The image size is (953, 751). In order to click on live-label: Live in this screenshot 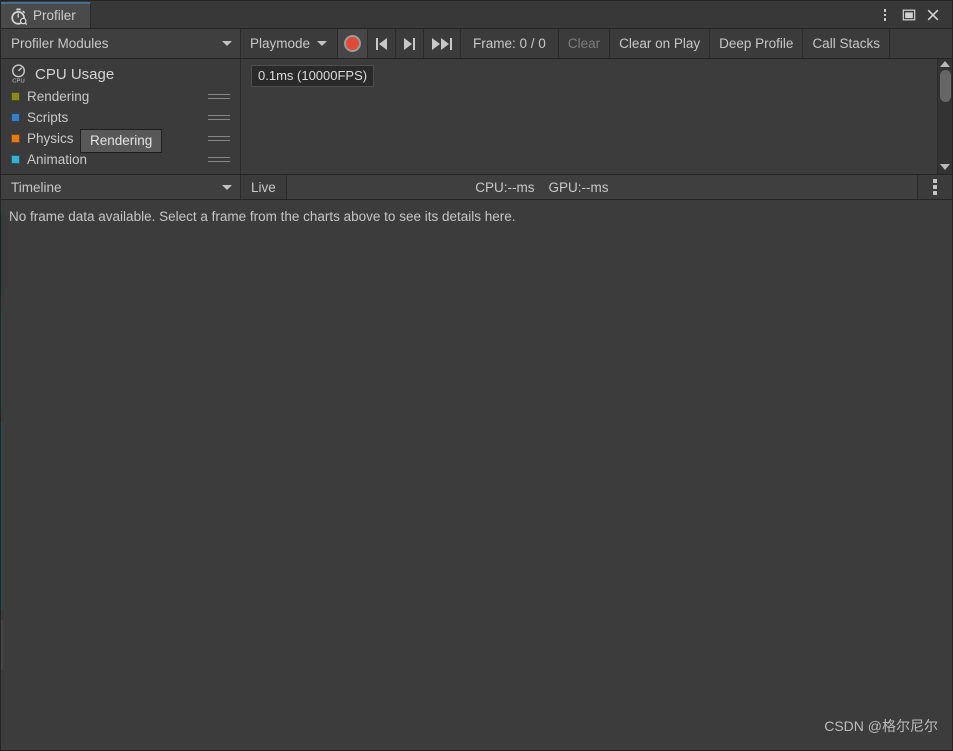, I will do `click(263, 187)`.